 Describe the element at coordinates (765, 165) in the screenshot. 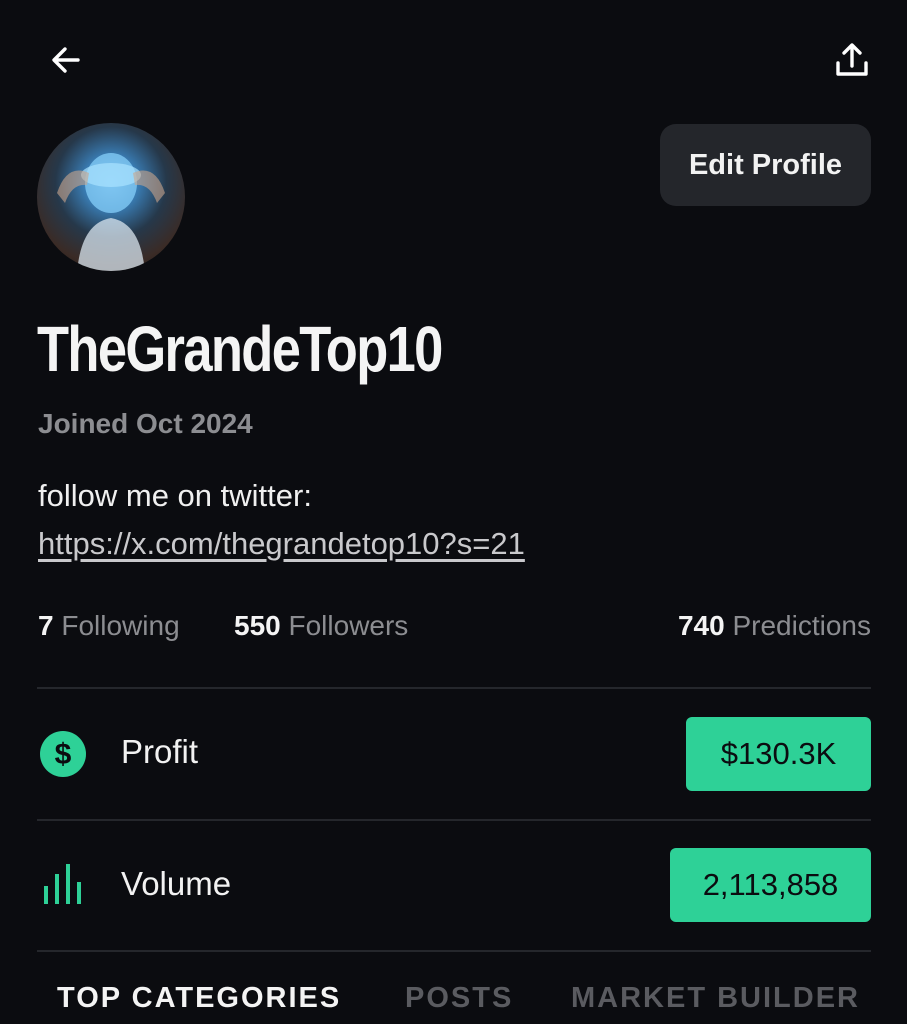

I see `edit-profile-button: Edit Profile` at that location.